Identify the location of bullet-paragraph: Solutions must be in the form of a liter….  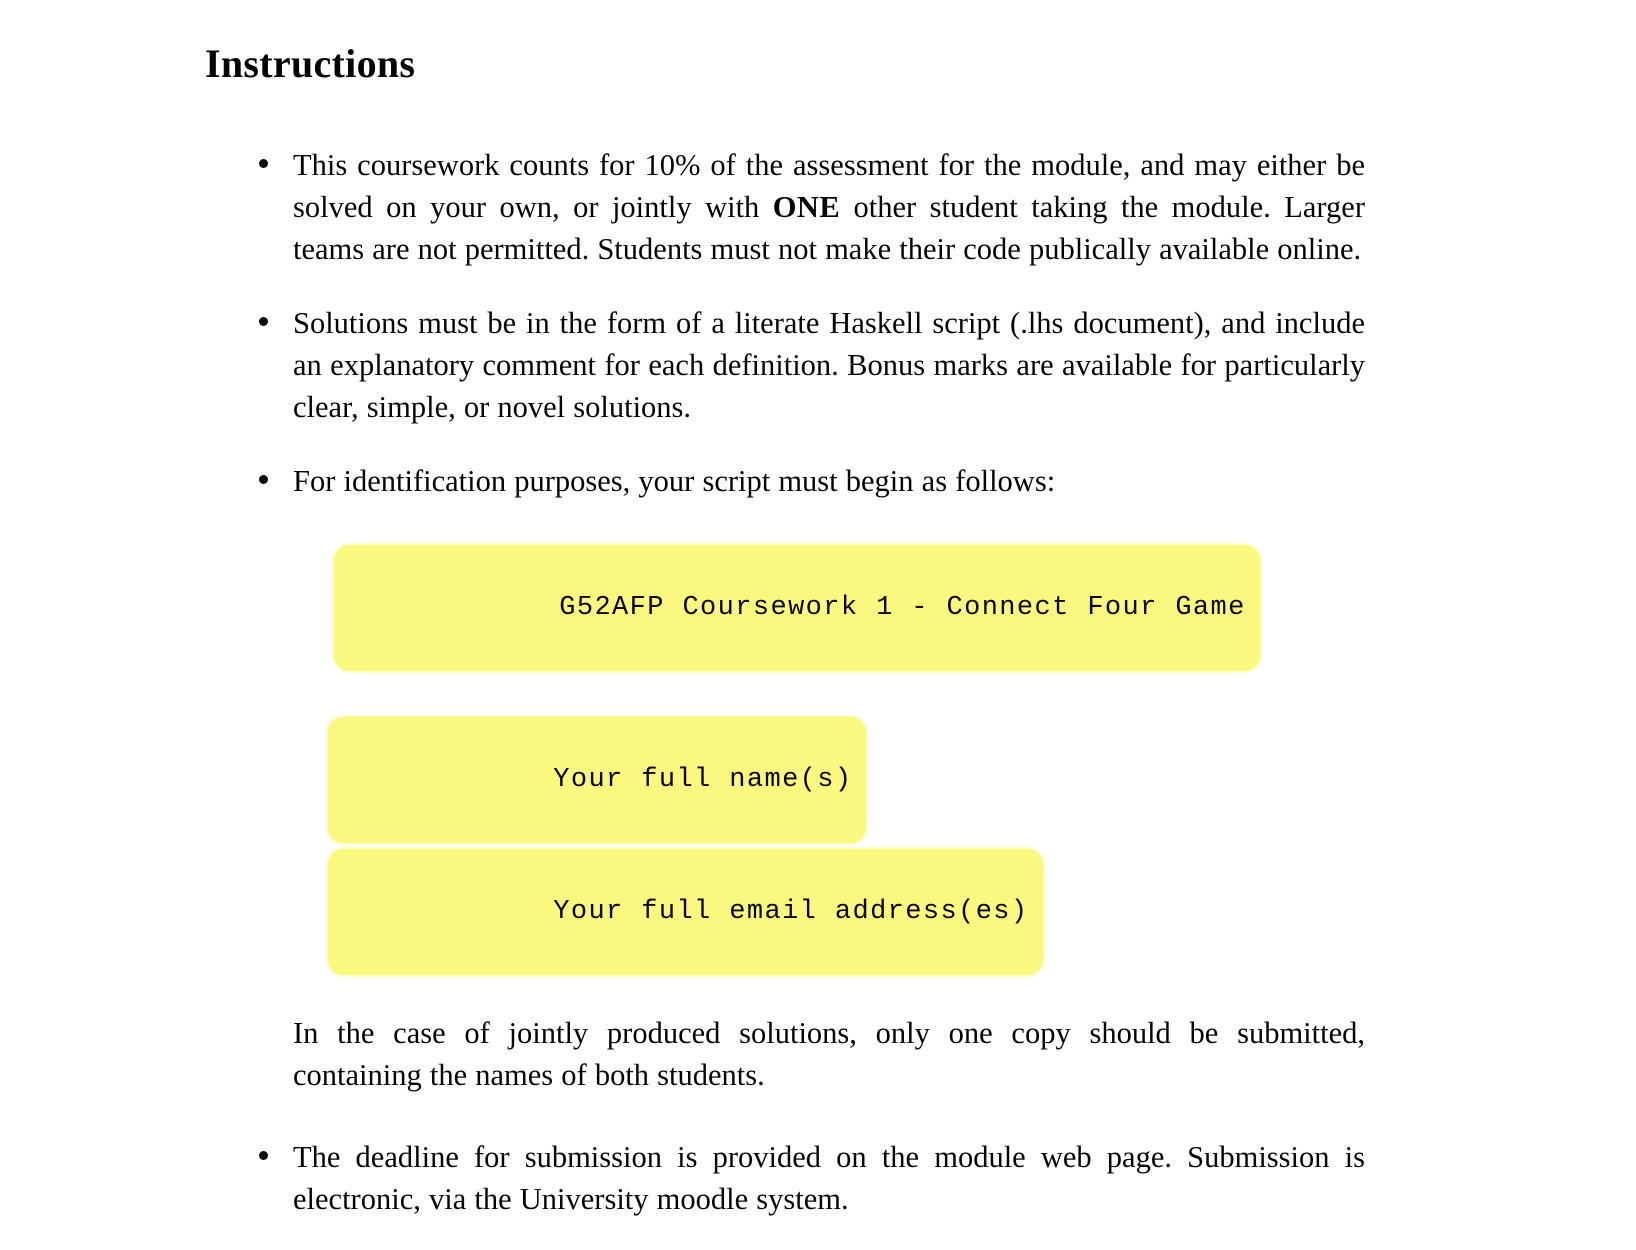
(829, 364).